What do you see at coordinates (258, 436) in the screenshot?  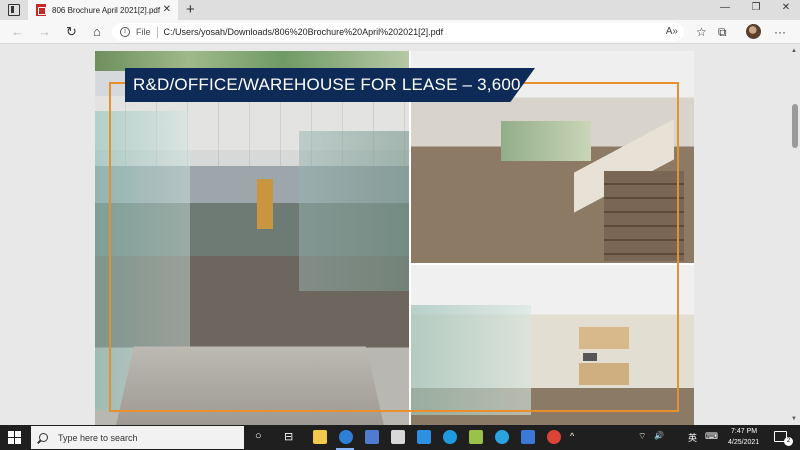 I see `cortana-icon: ○` at bounding box center [258, 436].